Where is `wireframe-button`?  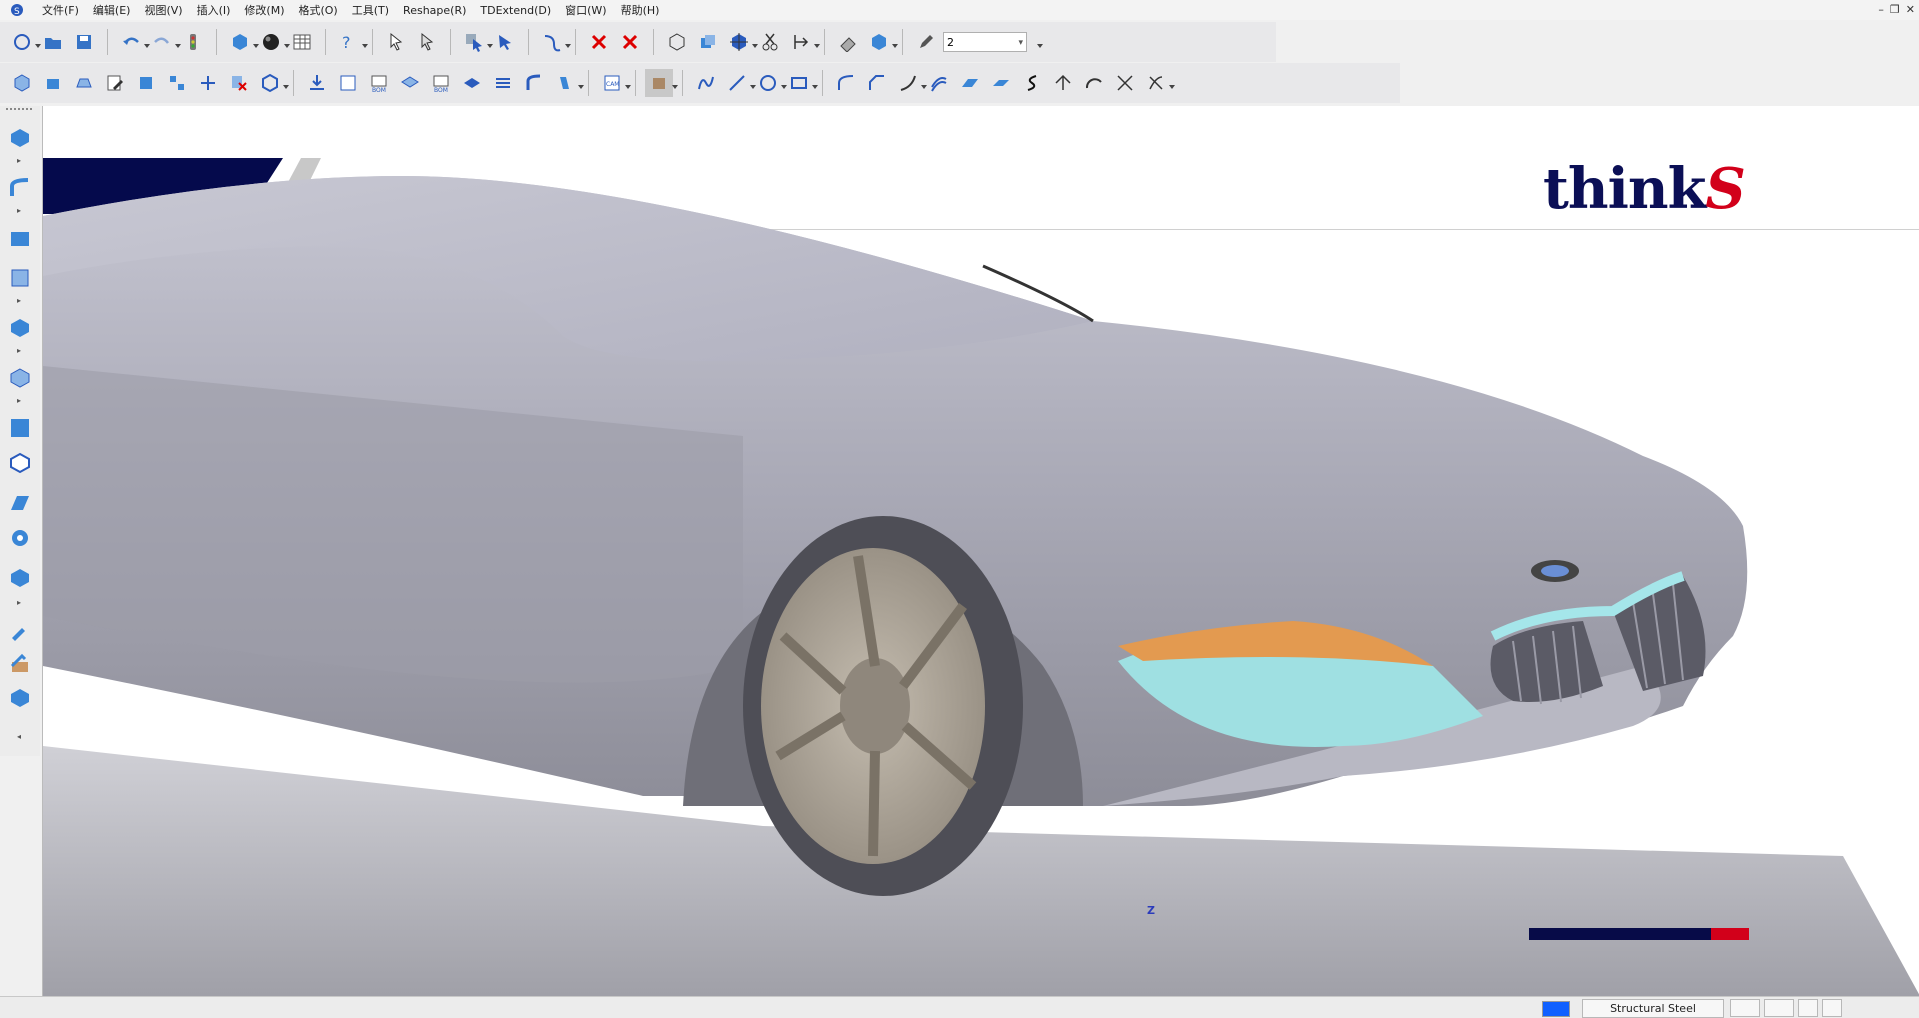
wireframe-button is located at coordinates (677, 42).